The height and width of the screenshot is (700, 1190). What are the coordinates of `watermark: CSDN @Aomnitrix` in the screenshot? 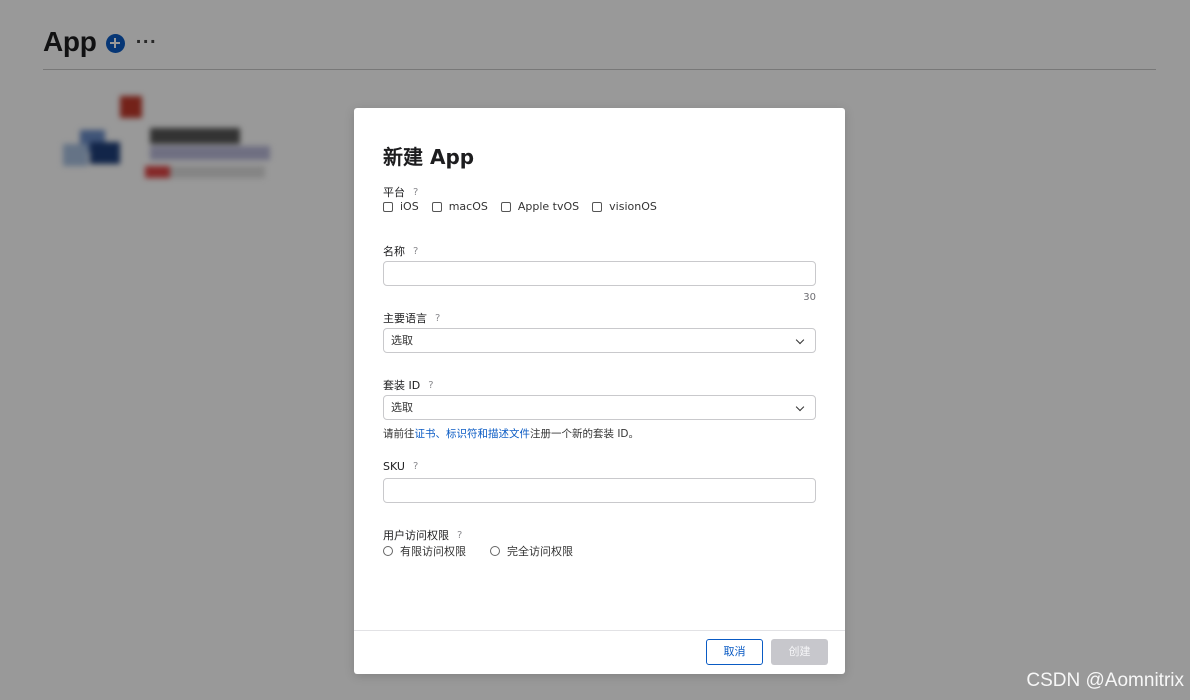 It's located at (1105, 680).